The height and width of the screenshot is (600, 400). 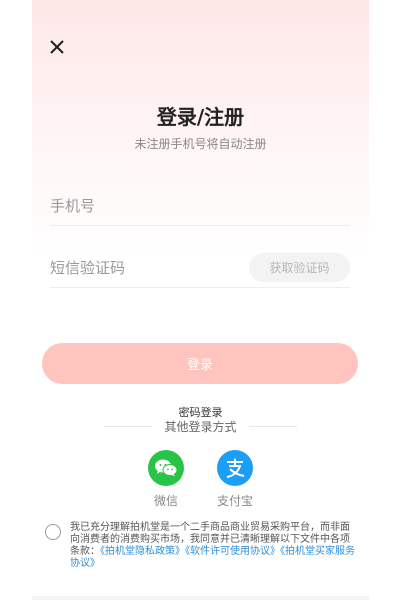 What do you see at coordinates (200, 598) in the screenshot?
I see `bottom-edge` at bounding box center [200, 598].